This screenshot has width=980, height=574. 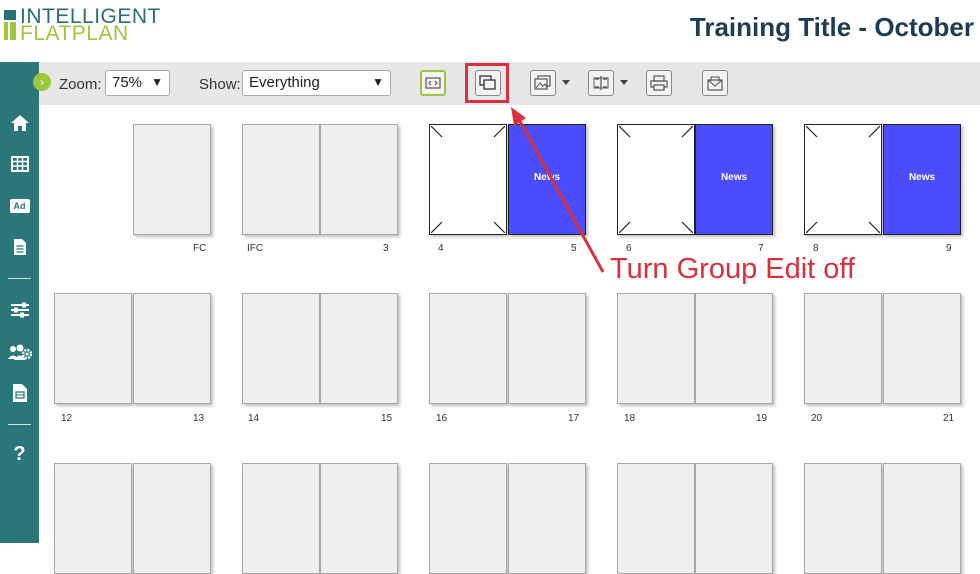 What do you see at coordinates (19, 164) in the screenshot?
I see `grid-icon` at bounding box center [19, 164].